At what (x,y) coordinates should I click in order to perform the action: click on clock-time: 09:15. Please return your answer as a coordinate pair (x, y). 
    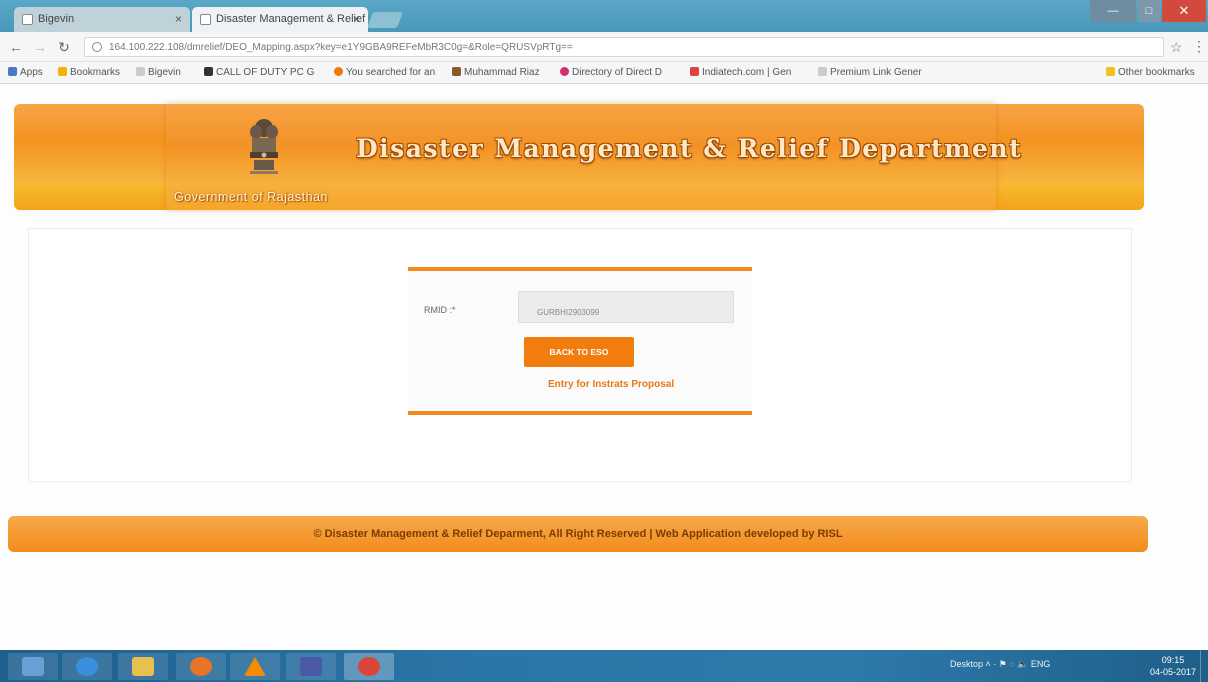
    Looking at the image, I should click on (1173, 660).